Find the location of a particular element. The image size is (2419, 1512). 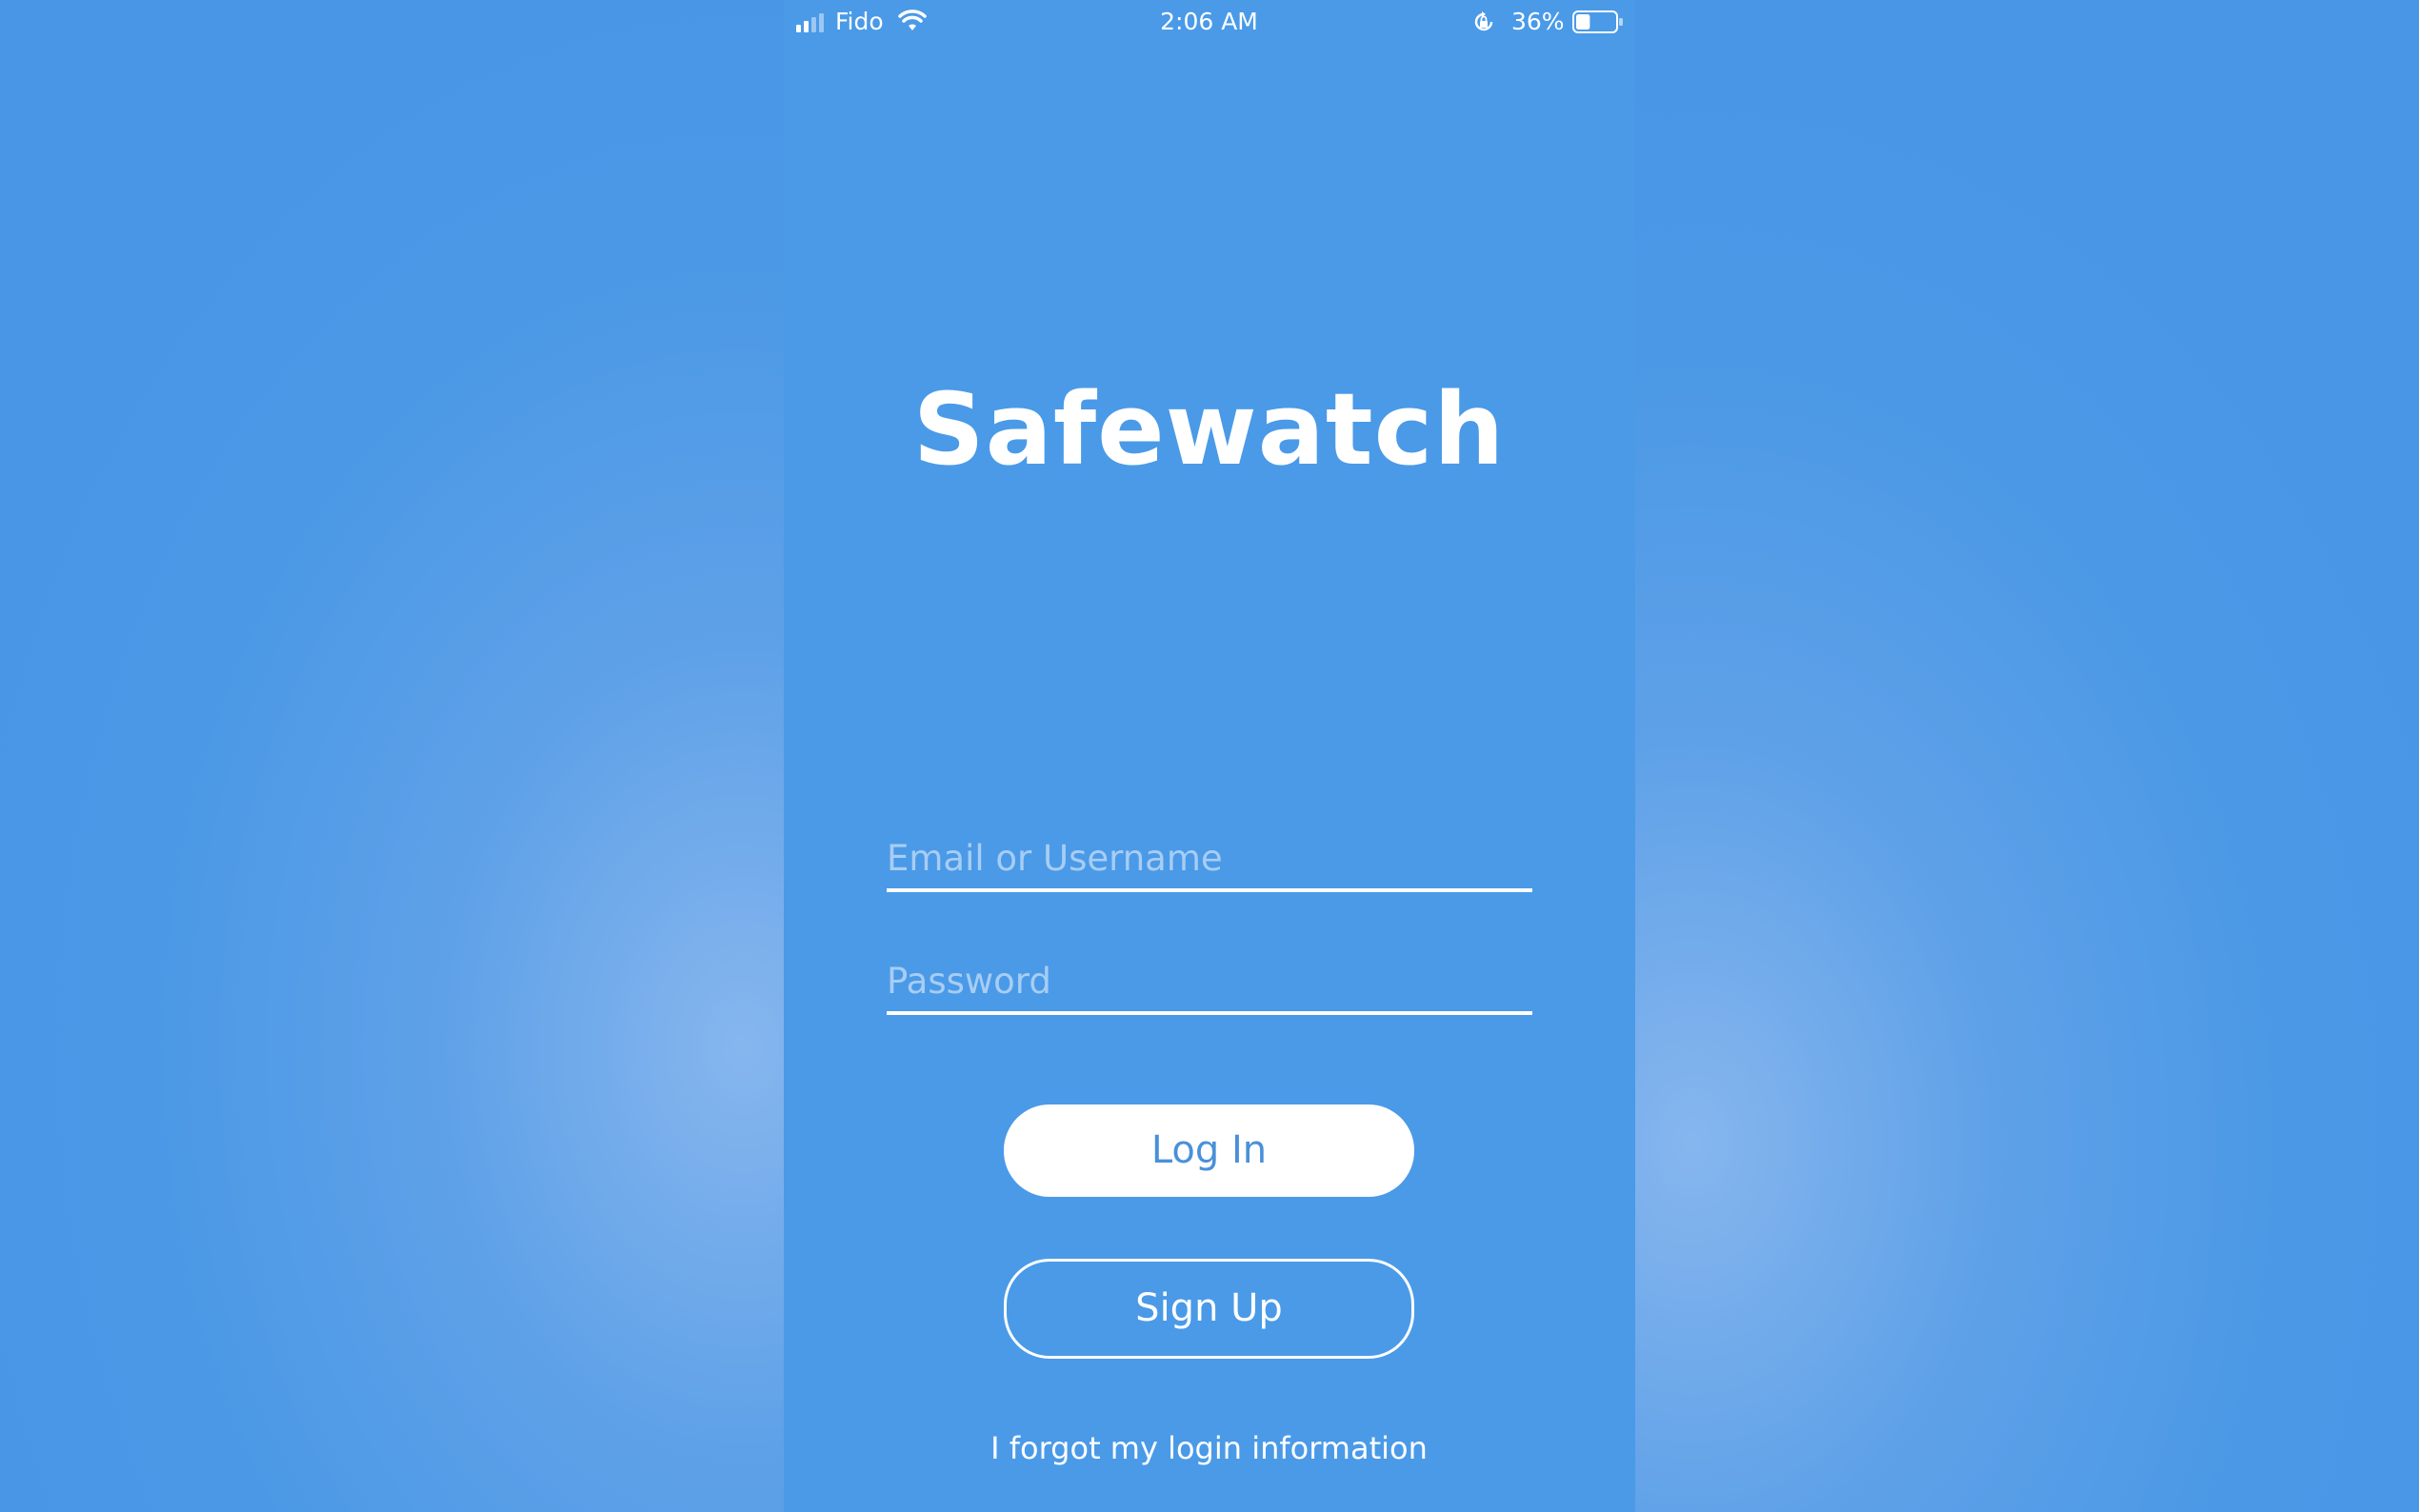

email-or-username-input is located at coordinates (1209, 863).